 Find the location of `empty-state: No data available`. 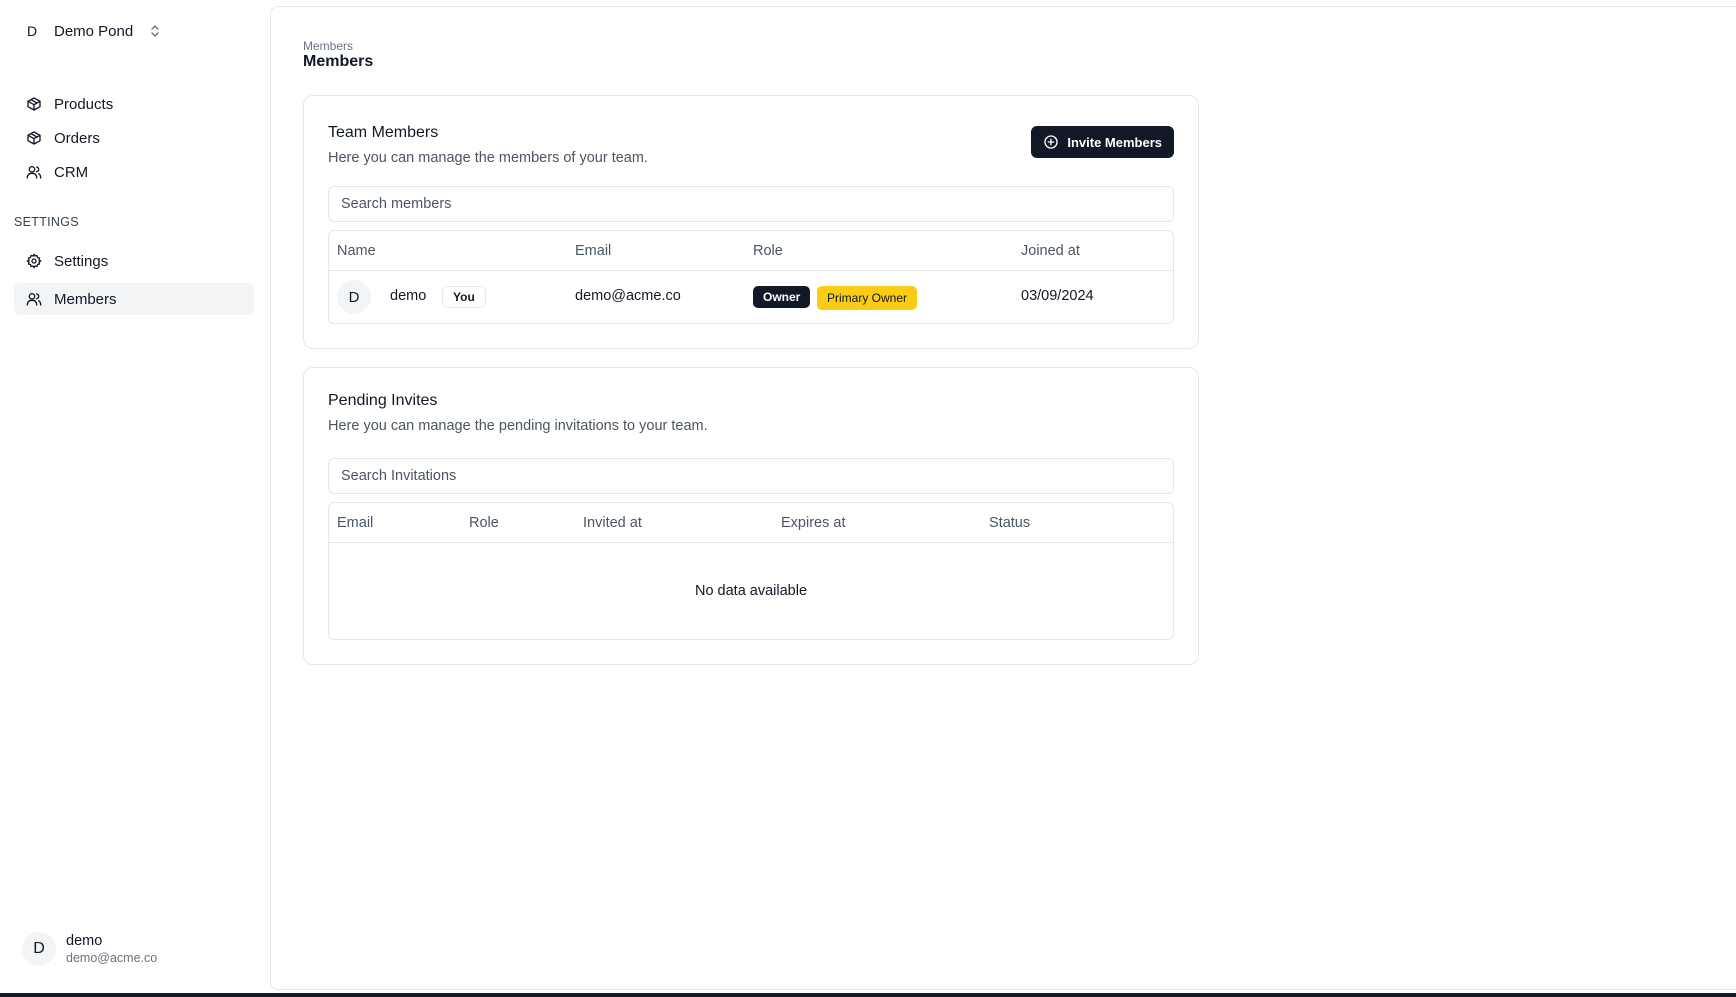

empty-state: No data available is located at coordinates (751, 591).